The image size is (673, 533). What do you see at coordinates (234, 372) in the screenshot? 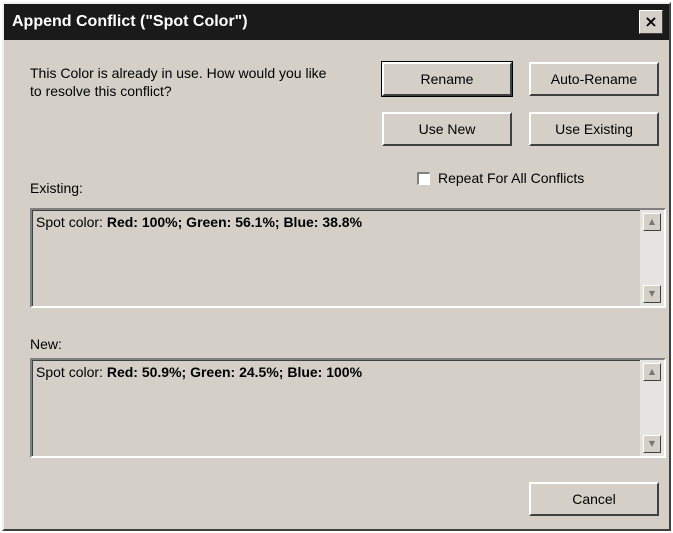
I see `new-color-values: Red: 50.9%; Green: 24.5%; Blue: 100%` at bounding box center [234, 372].